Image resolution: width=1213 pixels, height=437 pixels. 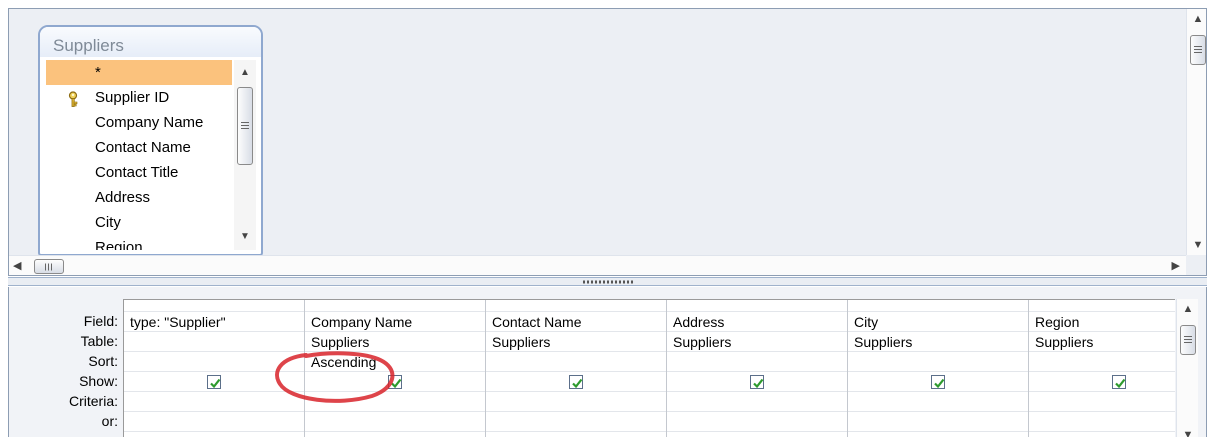 What do you see at coordinates (65, 371) in the screenshot?
I see `row-labels: Field: Table: Sort: Show: Criteria: or:` at bounding box center [65, 371].